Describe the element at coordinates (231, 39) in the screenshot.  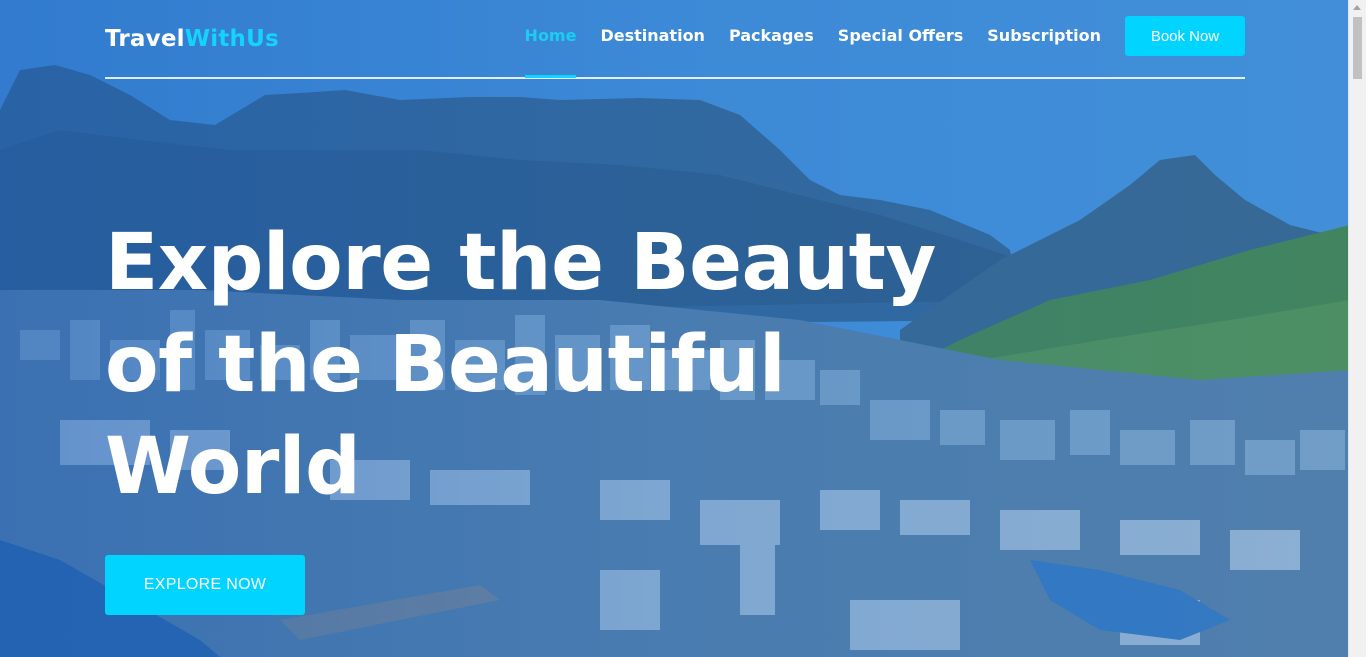
I see `brand-logo-part2: WithUs` at that location.